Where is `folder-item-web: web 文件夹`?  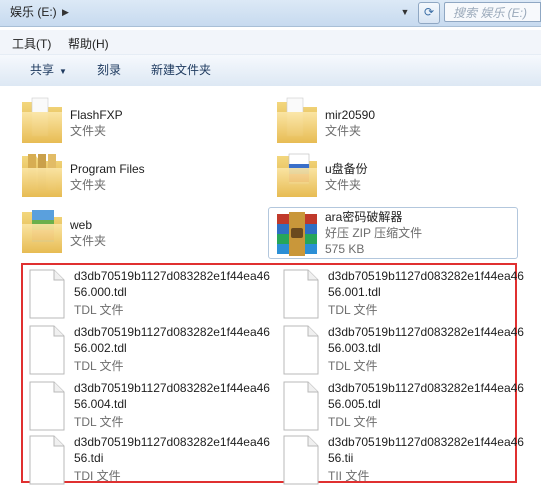 folder-item-web: web 文件夹 is located at coordinates (118, 233).